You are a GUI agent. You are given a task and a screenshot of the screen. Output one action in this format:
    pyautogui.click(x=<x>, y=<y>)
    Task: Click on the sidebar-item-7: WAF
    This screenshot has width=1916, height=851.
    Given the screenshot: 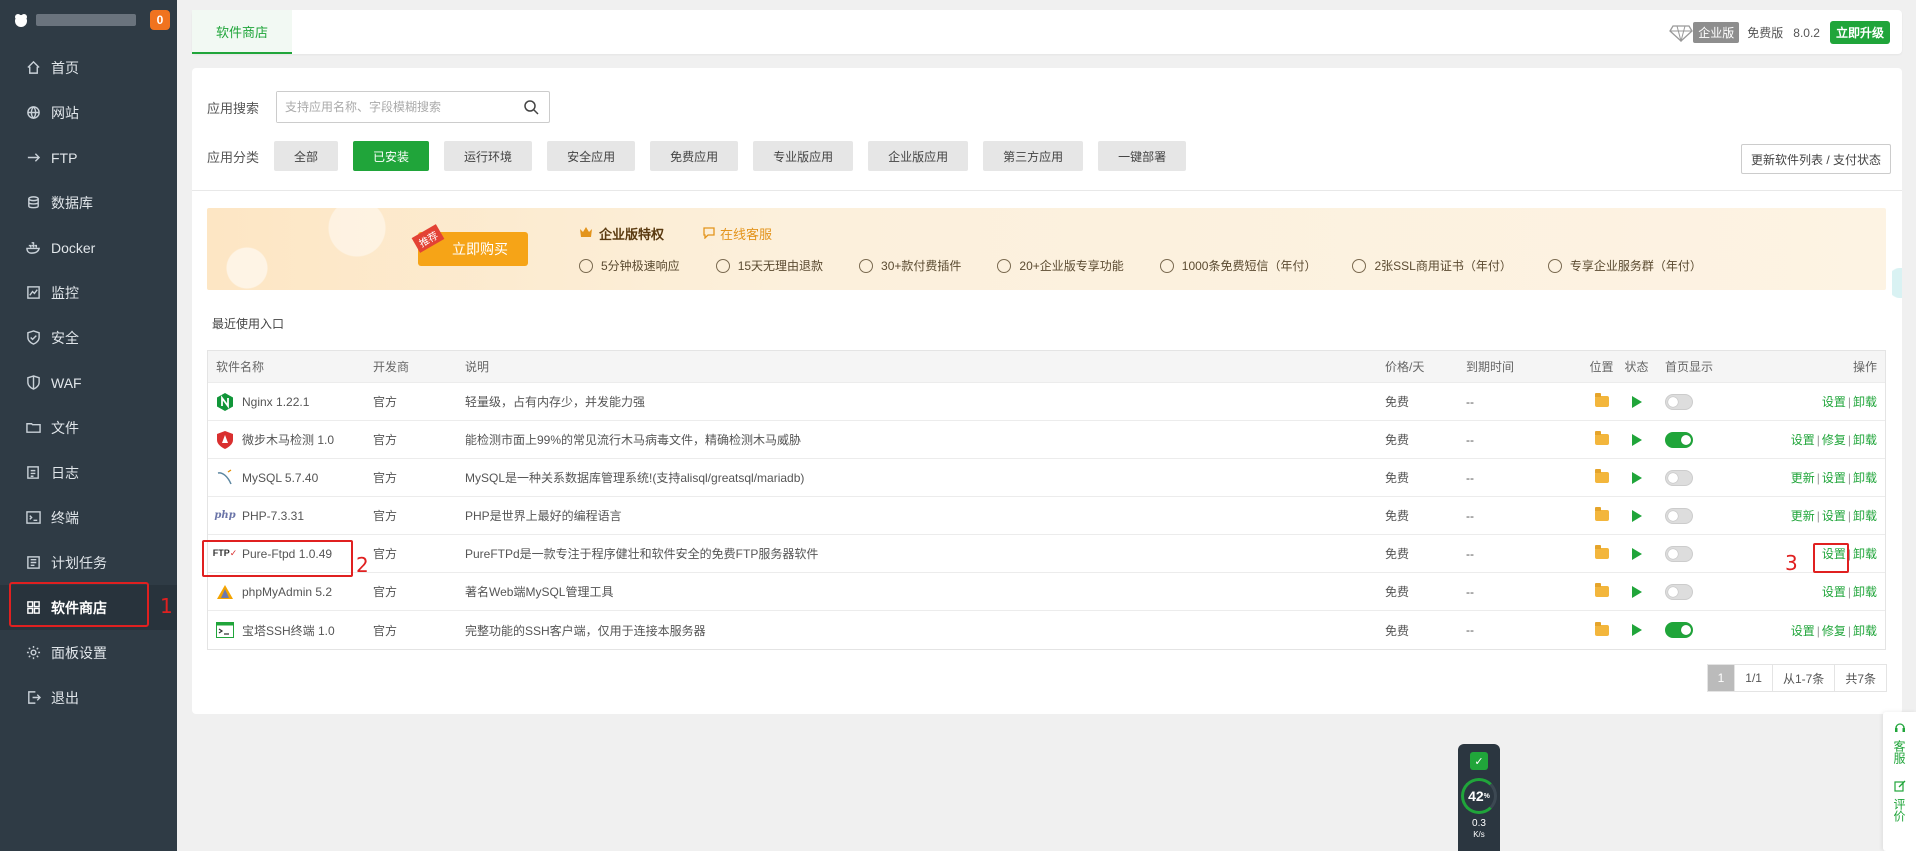 What is the action you would take?
    pyautogui.click(x=88, y=382)
    